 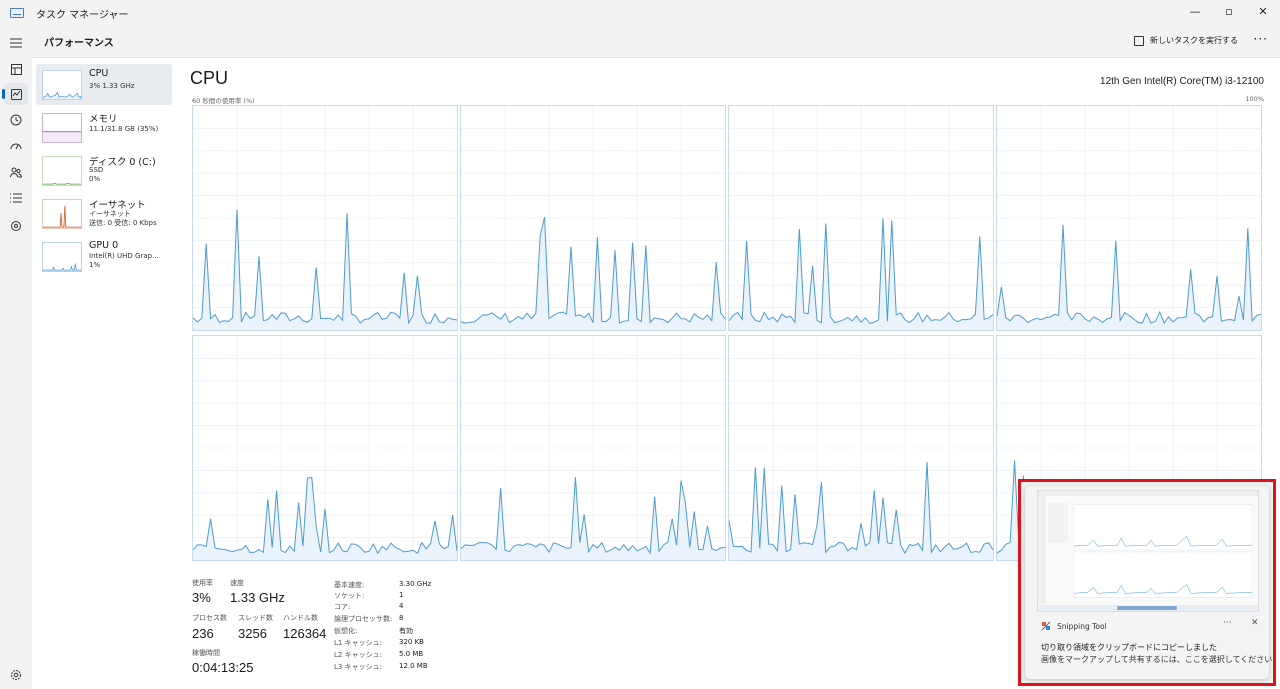 I want to click on resource-detail: 1%, so click(x=95, y=265).